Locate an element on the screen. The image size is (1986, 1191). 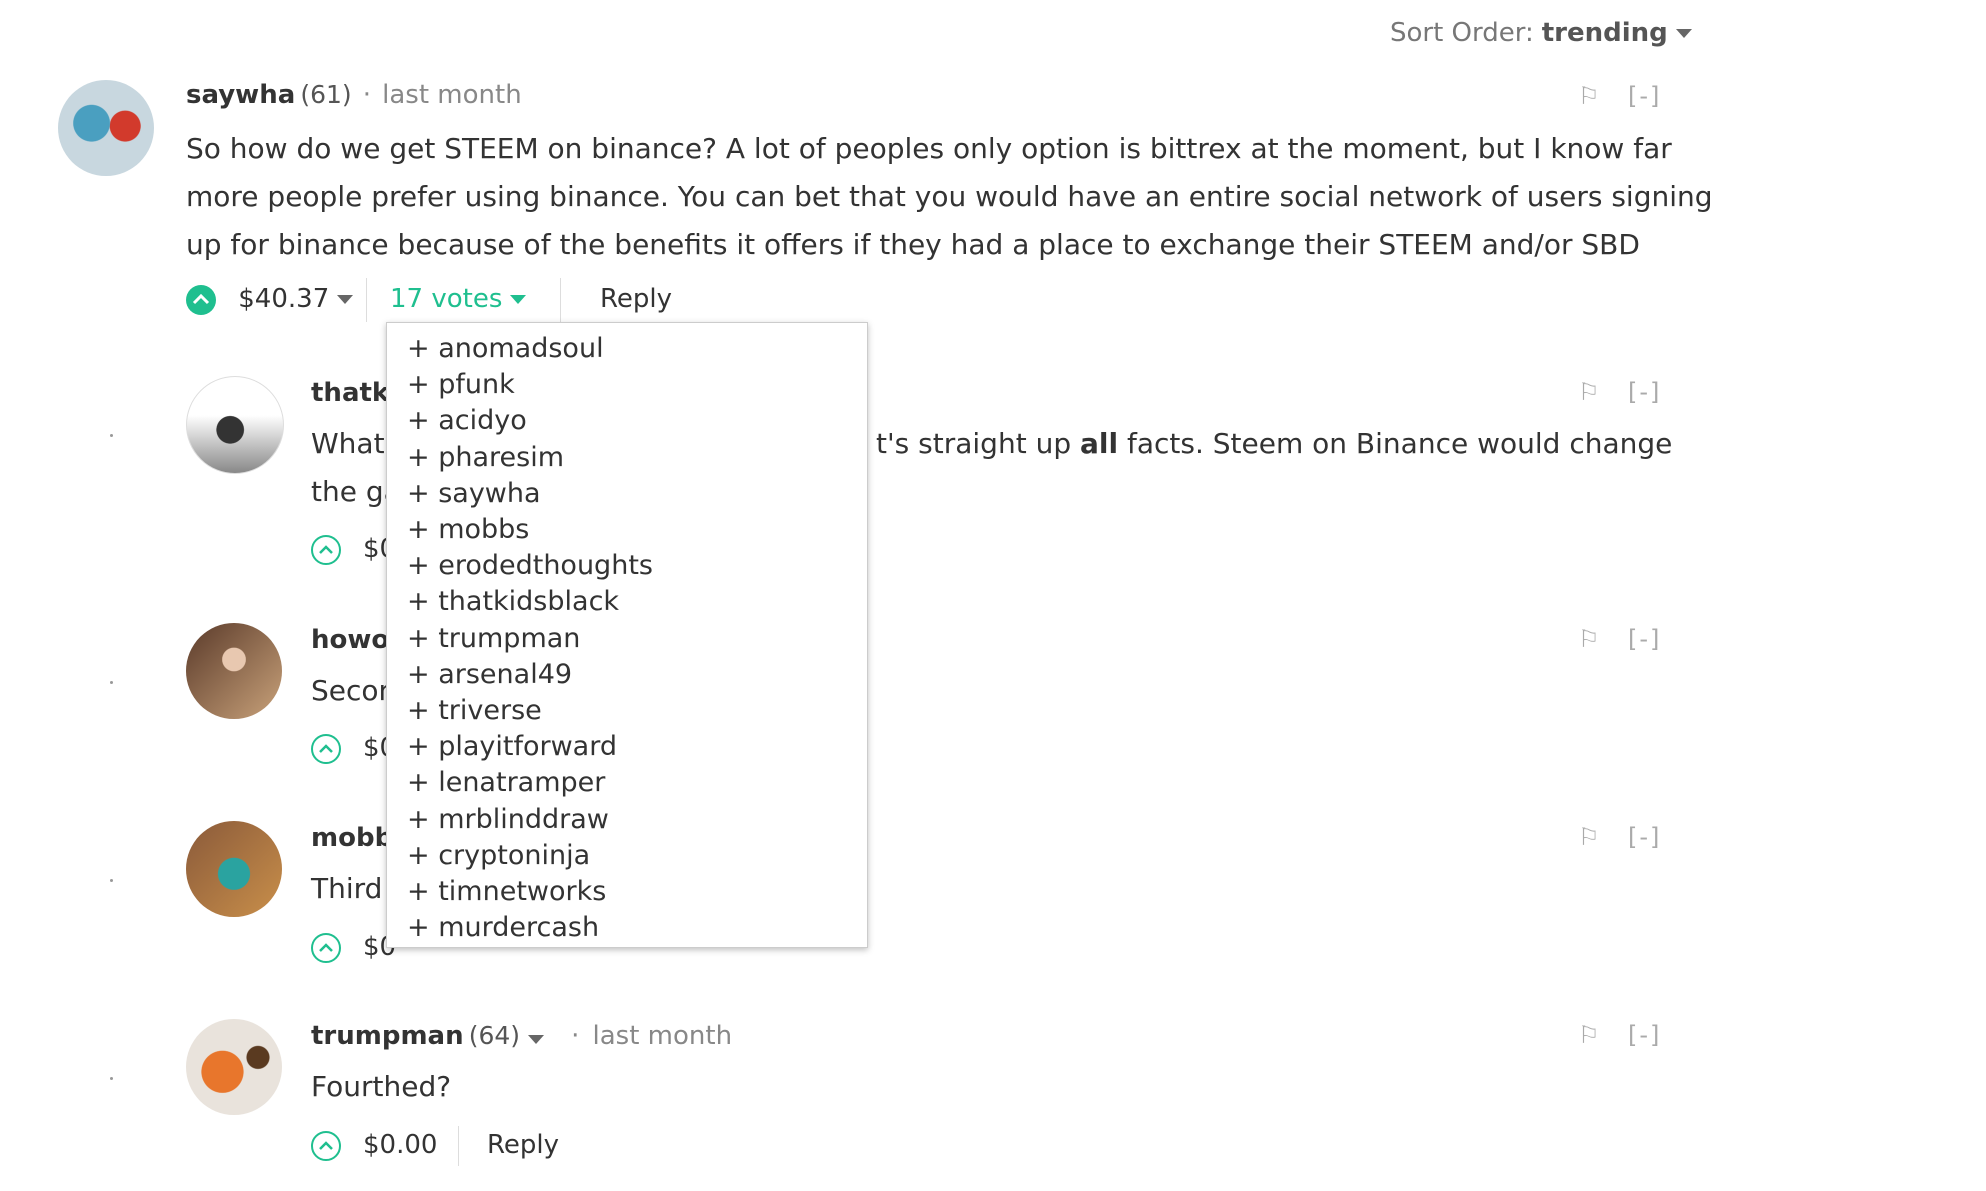
author-name: trumpman is located at coordinates (387, 1036).